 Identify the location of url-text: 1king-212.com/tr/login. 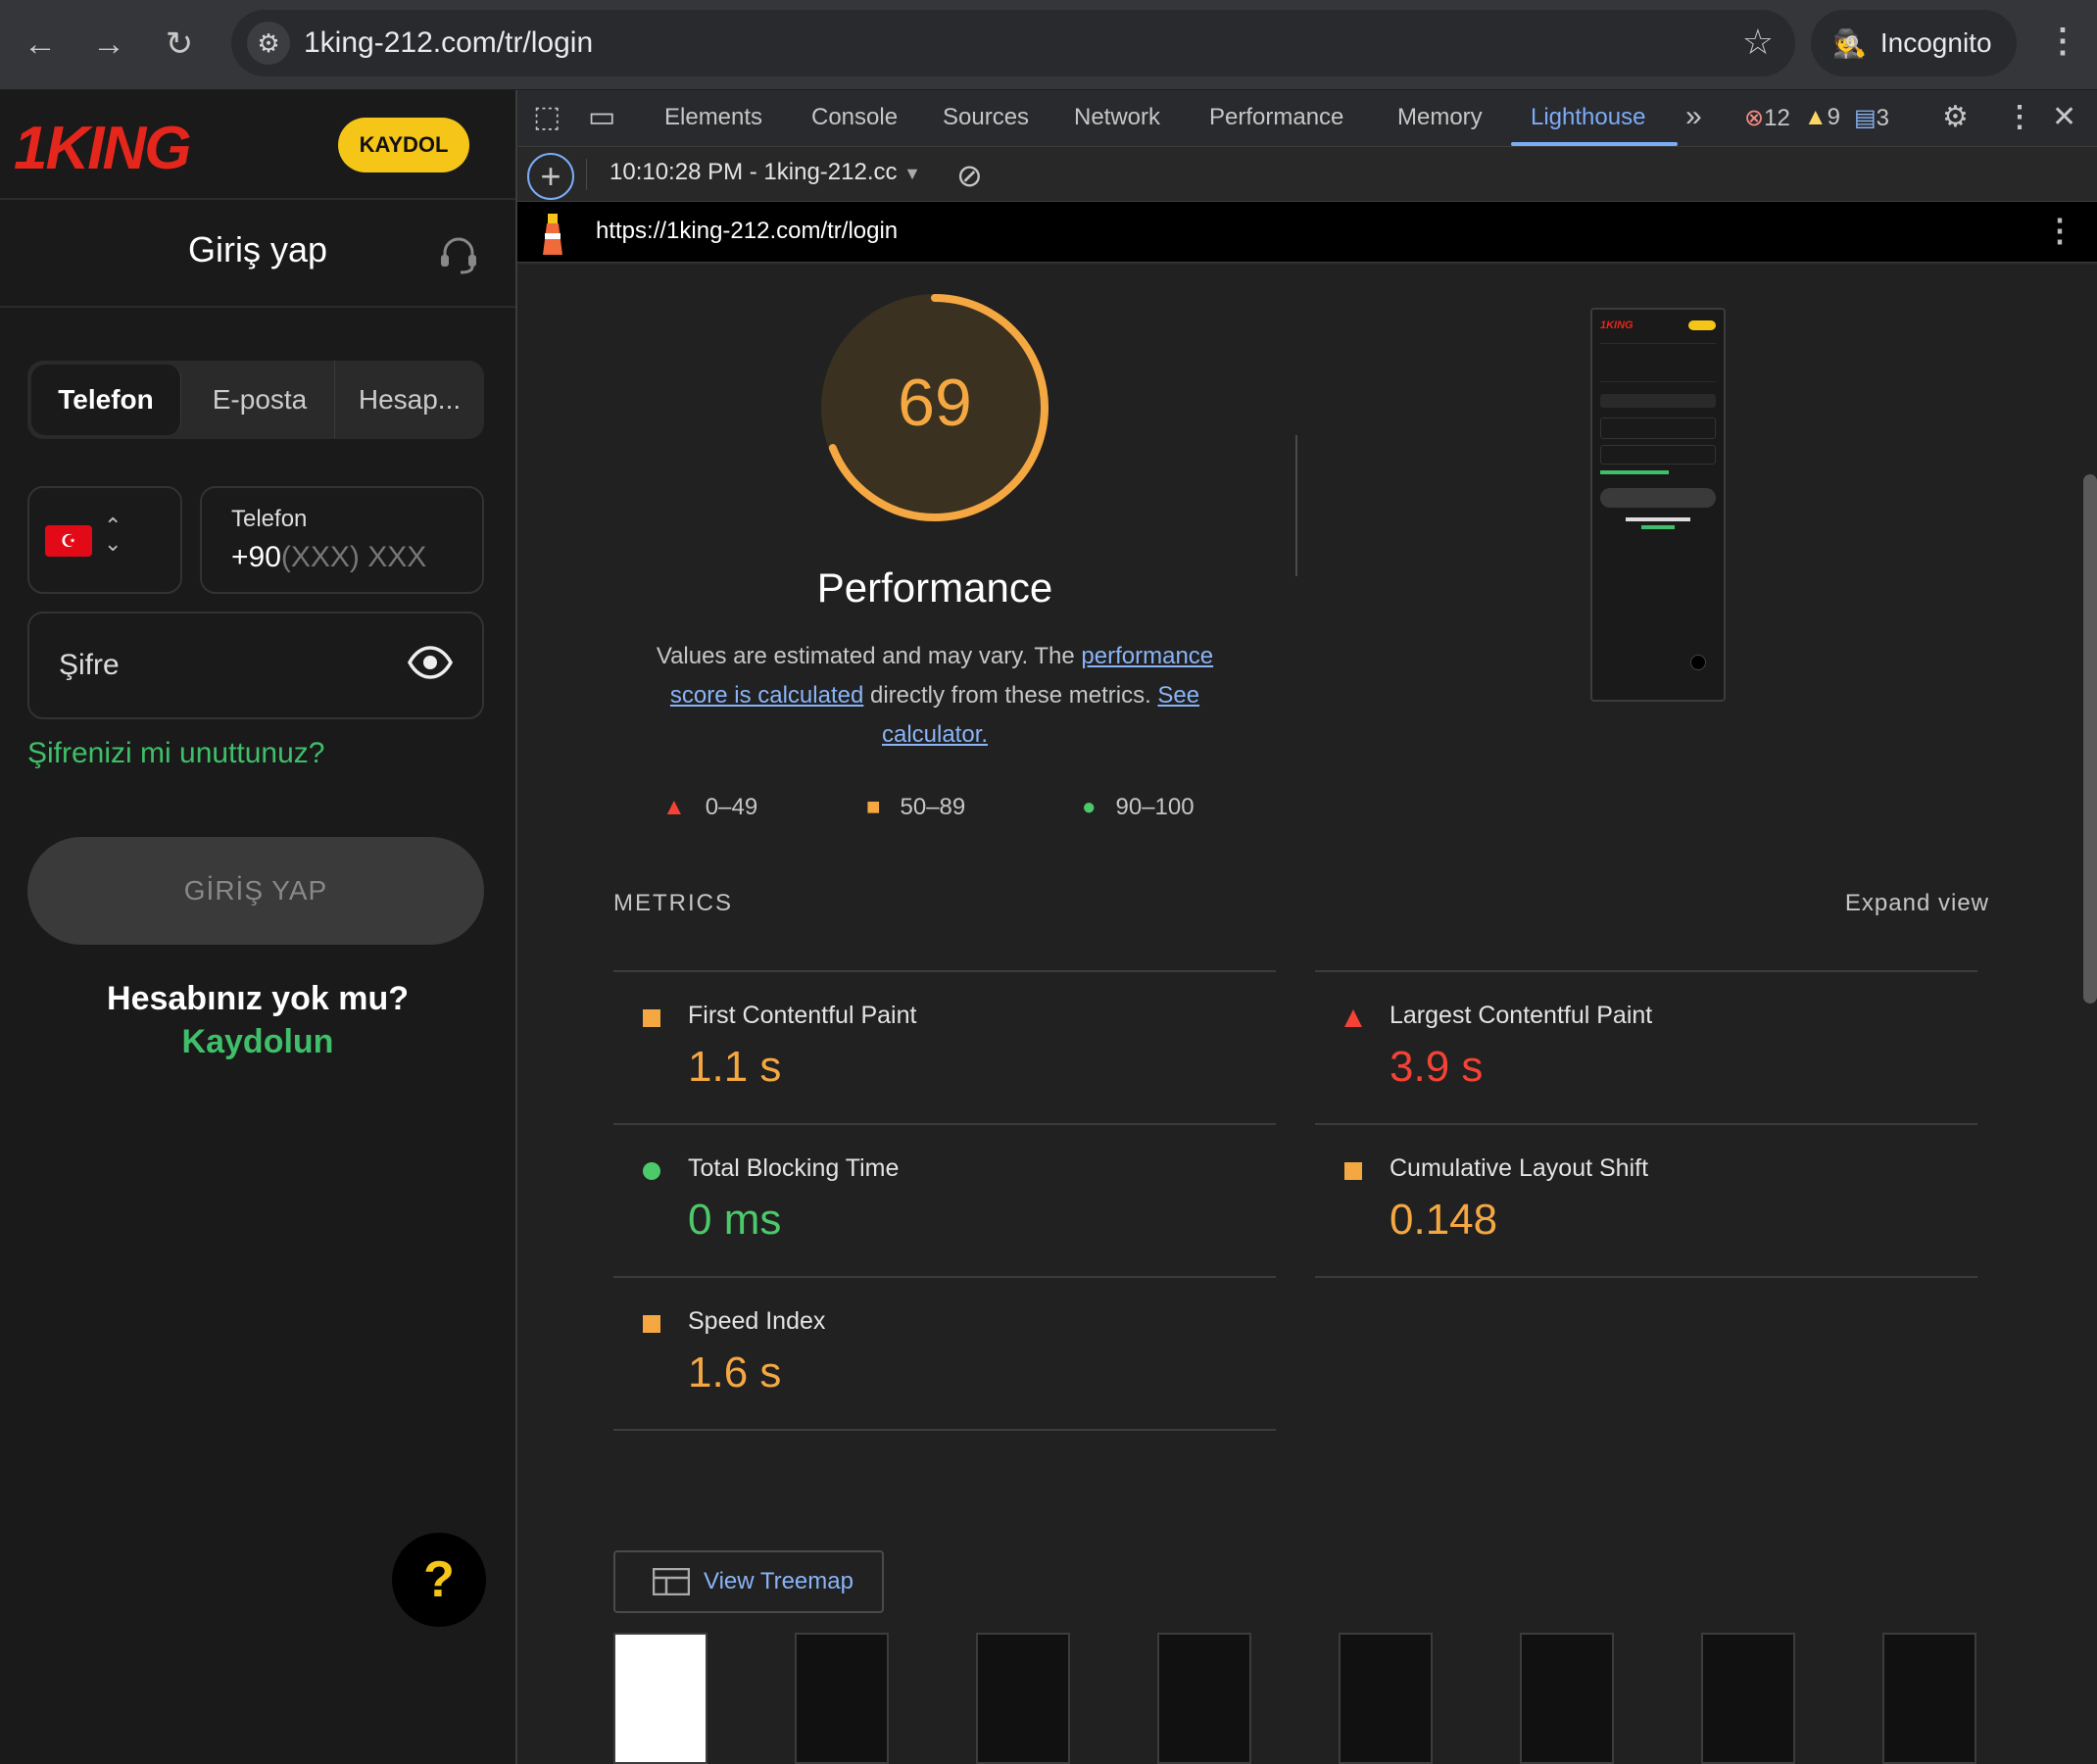
(448, 43).